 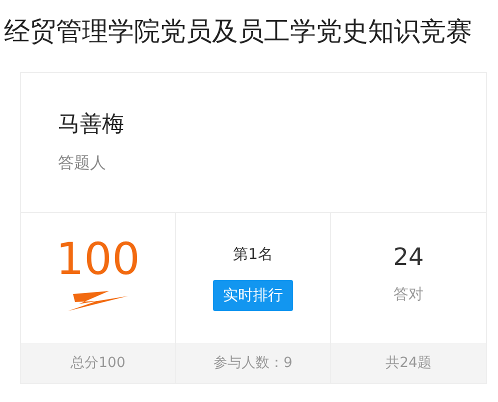 I want to click on correct-count: 24, so click(x=408, y=256).